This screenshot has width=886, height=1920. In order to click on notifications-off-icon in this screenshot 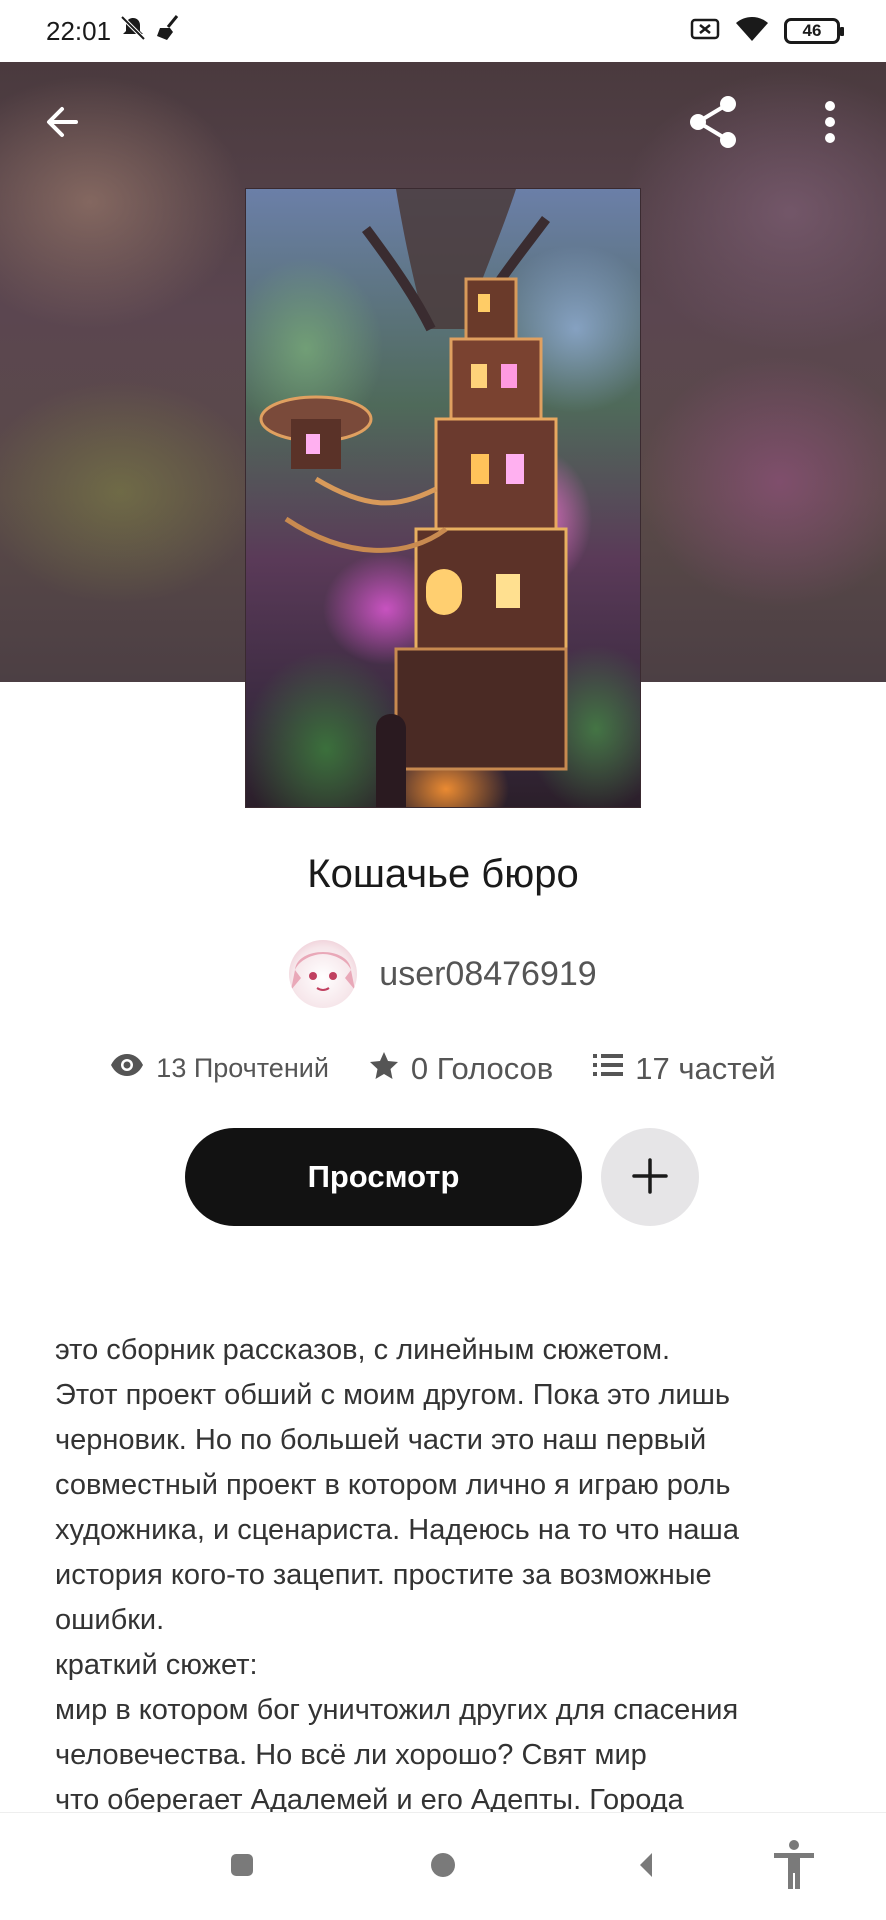, I will do `click(133, 31)`.